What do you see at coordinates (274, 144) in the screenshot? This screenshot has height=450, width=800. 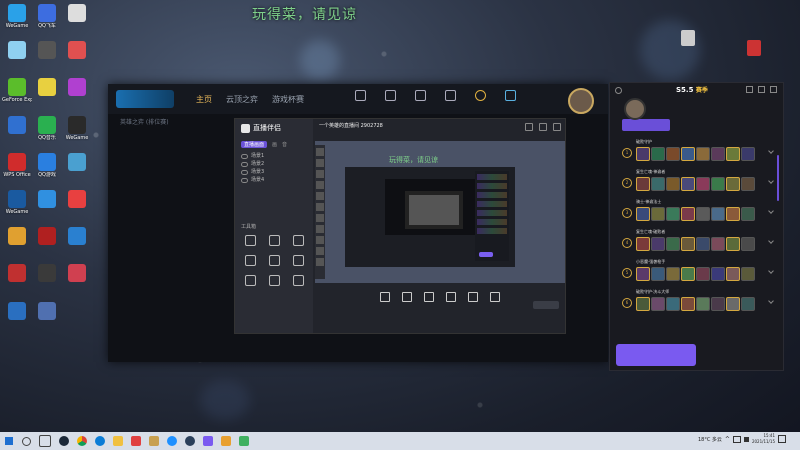 I see `tab-picture: 画` at bounding box center [274, 144].